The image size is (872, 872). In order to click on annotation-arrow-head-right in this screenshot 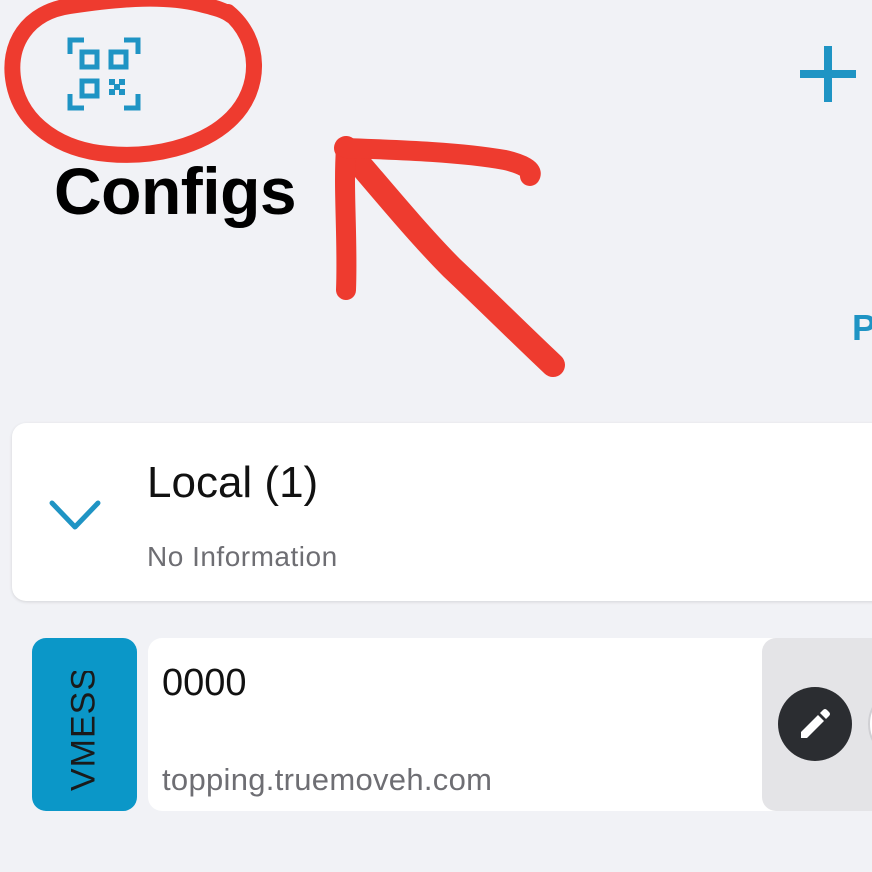, I will do `click(438, 162)`.